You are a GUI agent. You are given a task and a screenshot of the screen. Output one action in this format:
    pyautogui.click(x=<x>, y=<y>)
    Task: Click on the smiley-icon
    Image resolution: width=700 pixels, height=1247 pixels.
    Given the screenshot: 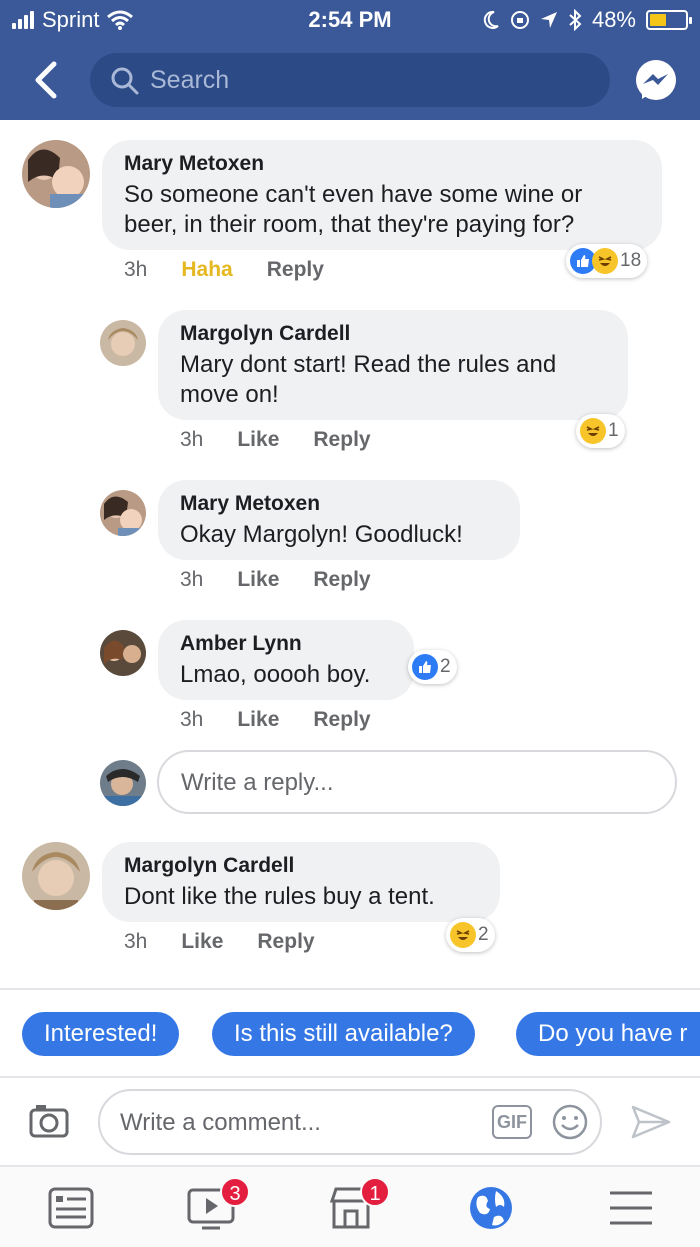 What is the action you would take?
    pyautogui.click(x=570, y=1122)
    